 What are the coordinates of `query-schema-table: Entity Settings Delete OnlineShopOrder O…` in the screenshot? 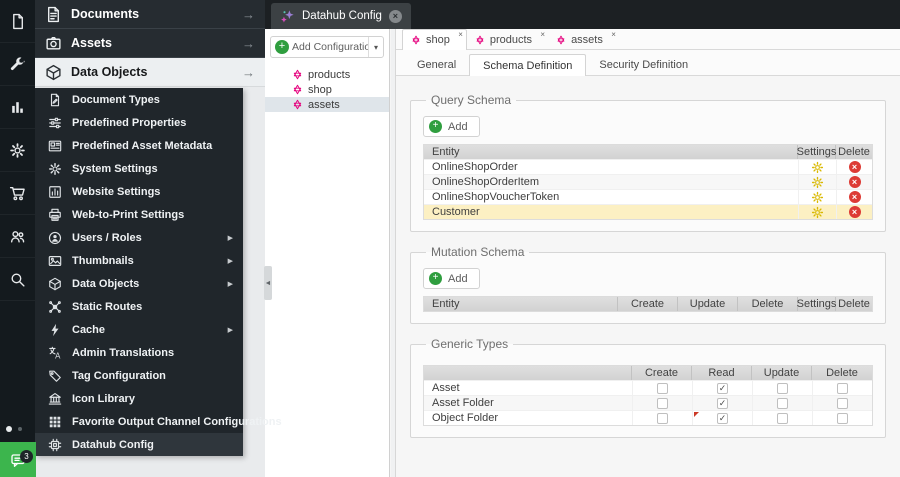 It's located at (648, 182).